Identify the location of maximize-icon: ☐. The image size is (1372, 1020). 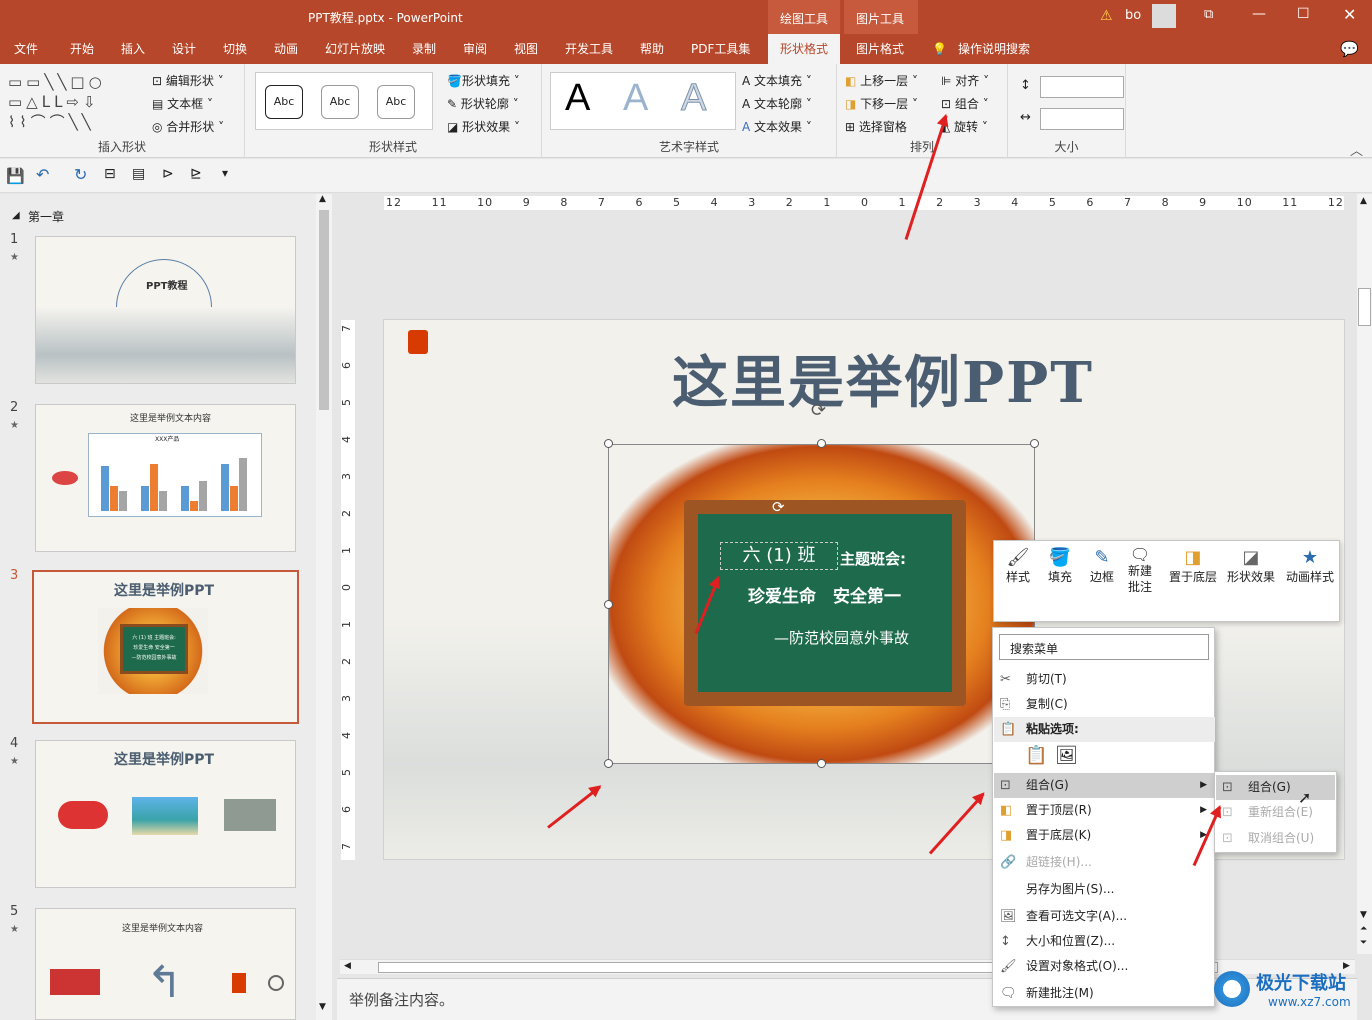
(1303, 14).